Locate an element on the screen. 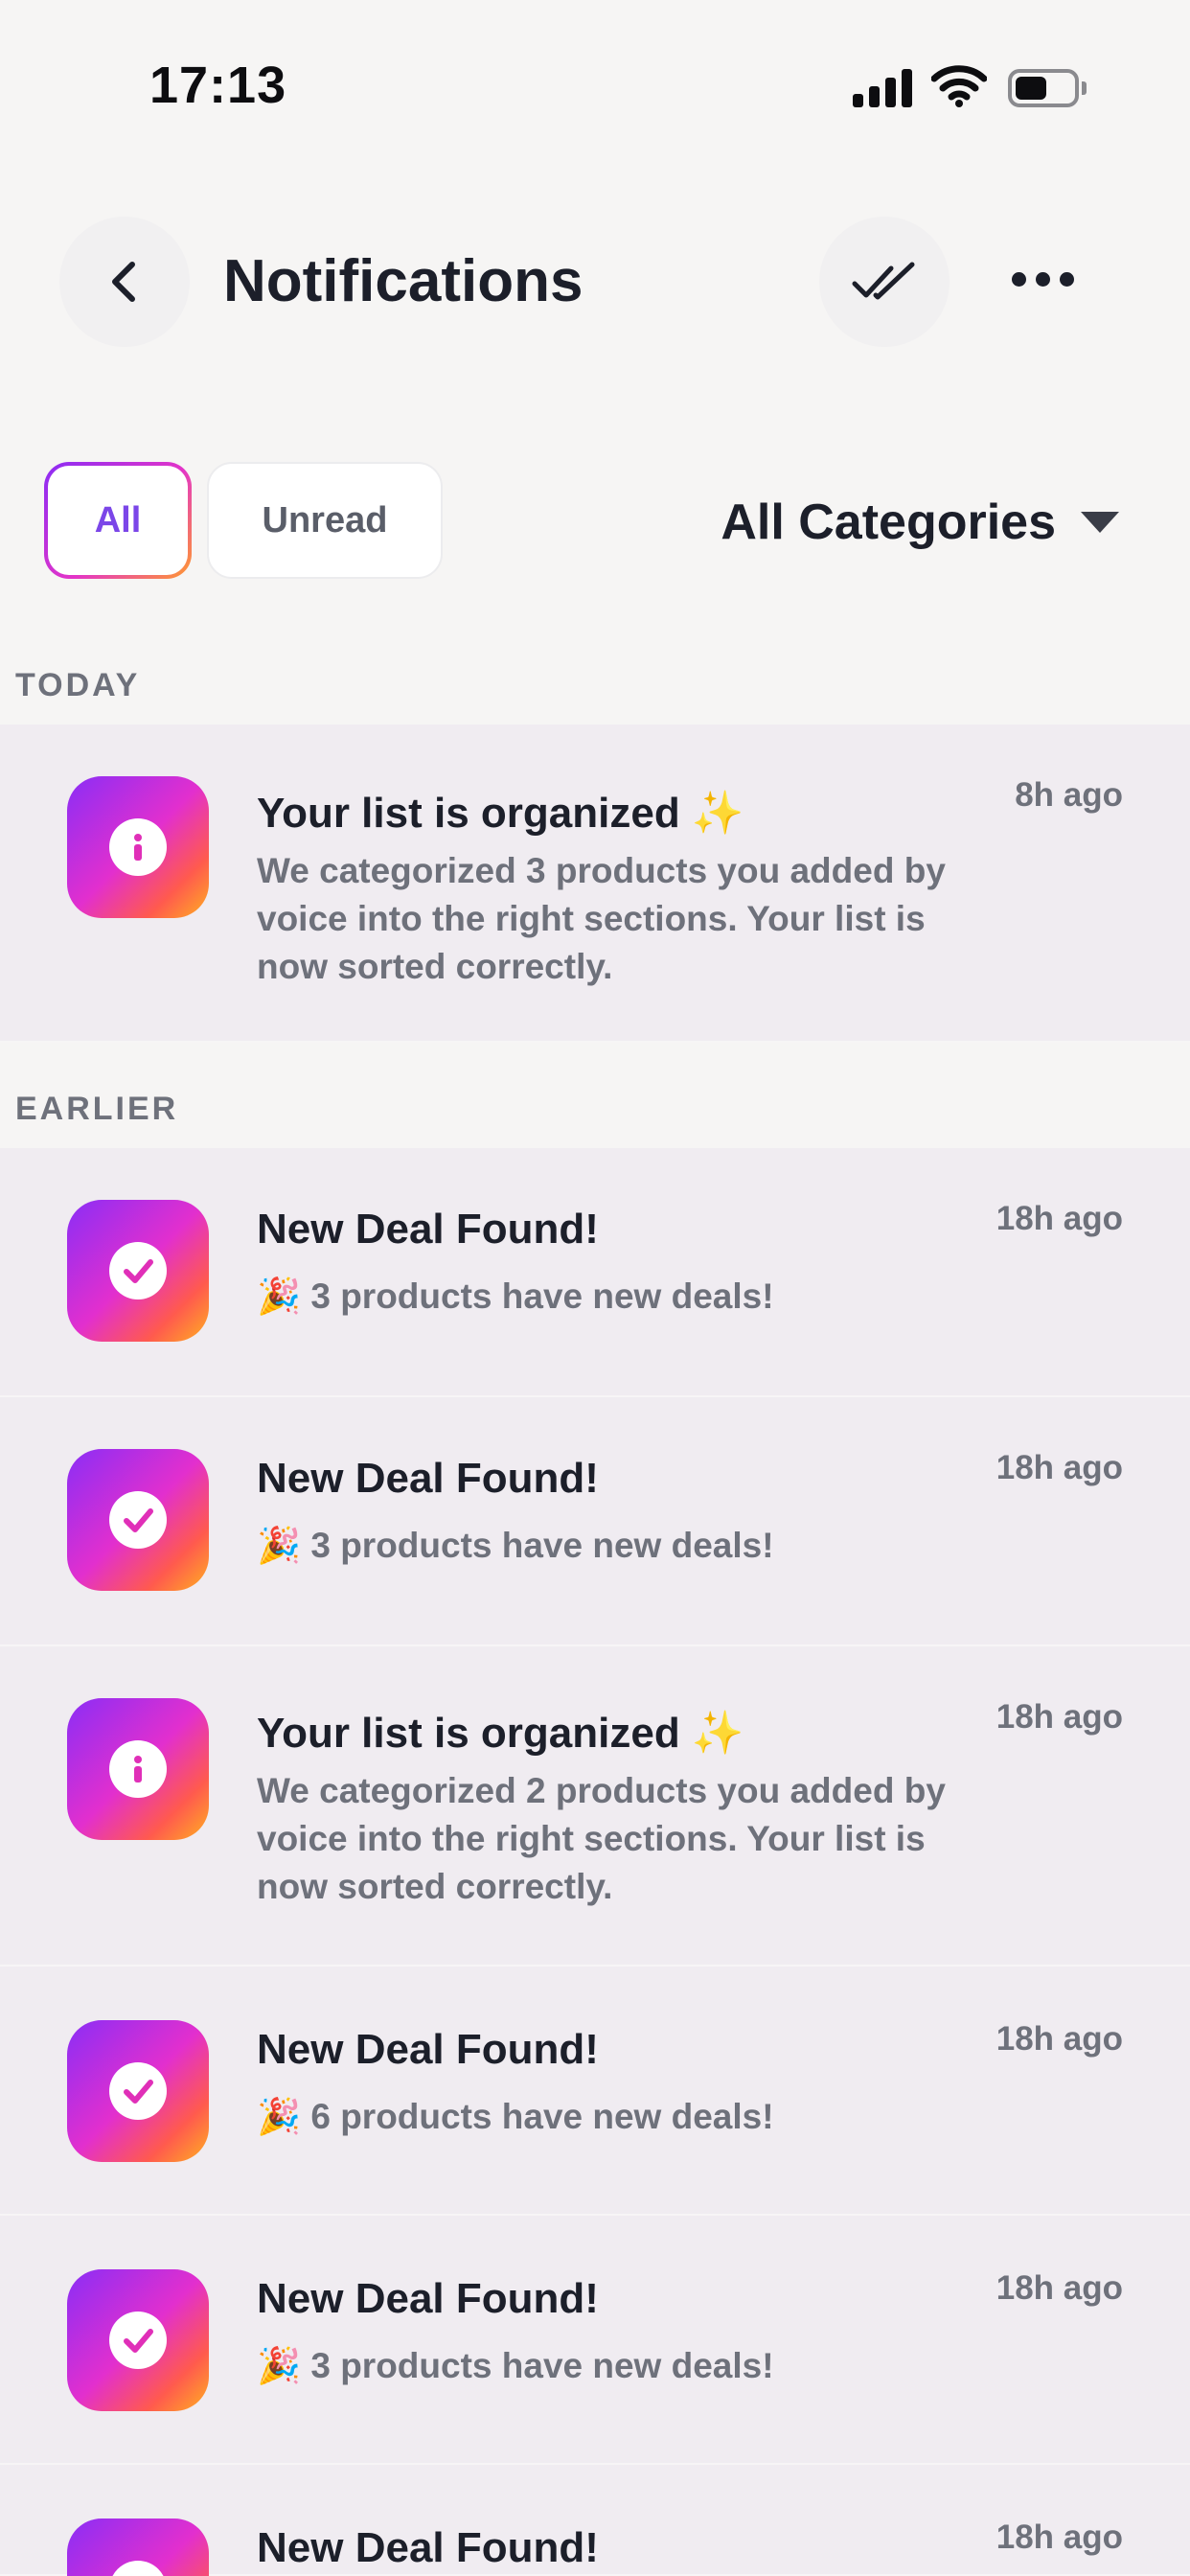 The height and width of the screenshot is (2576, 1190). more-options-button is located at coordinates (1042, 282).